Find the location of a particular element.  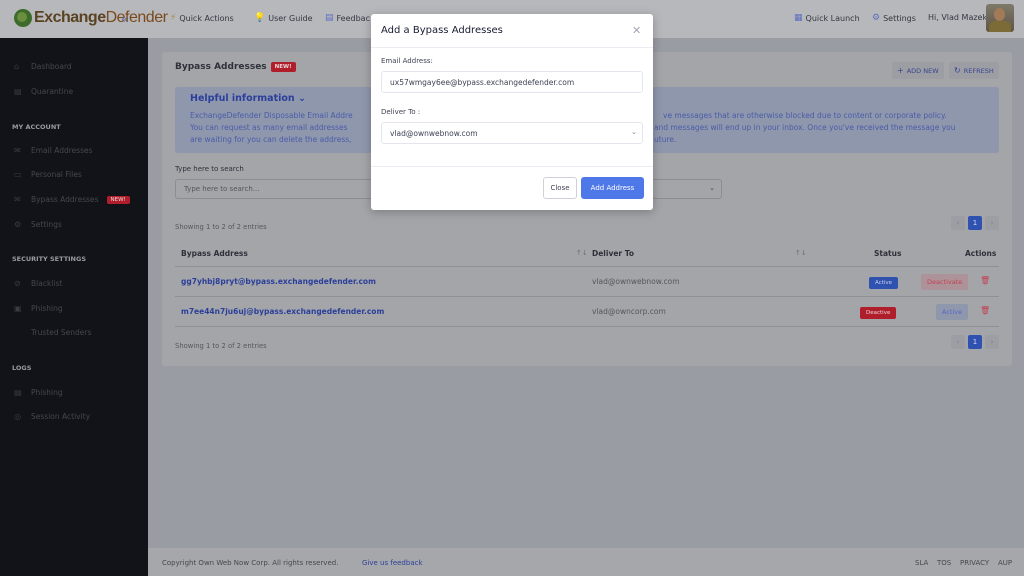

refresh-button: ↻ REFRESH is located at coordinates (974, 70).